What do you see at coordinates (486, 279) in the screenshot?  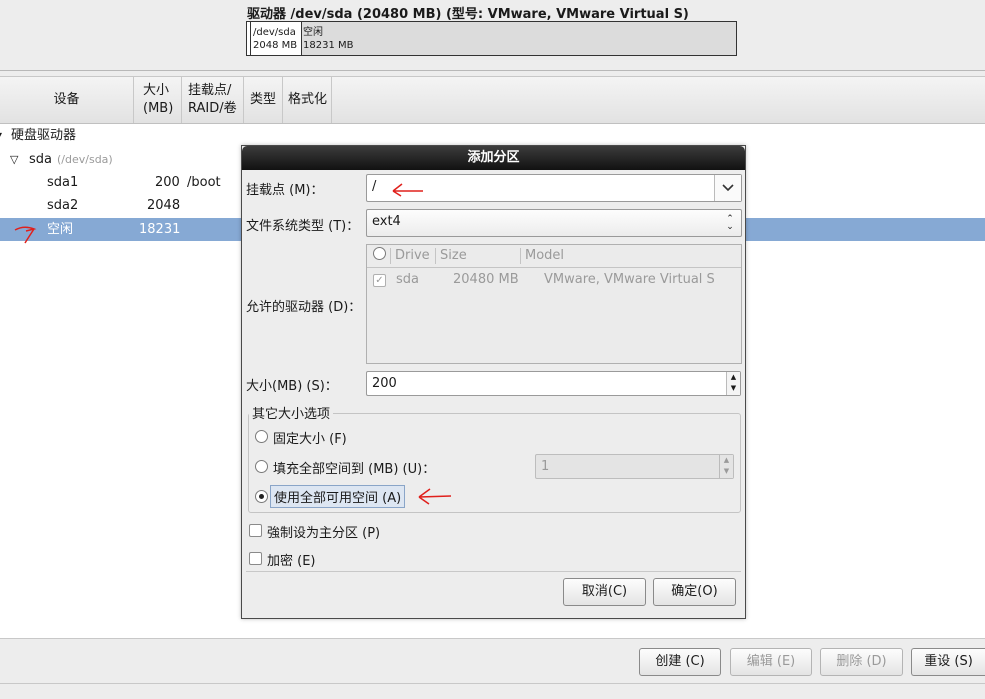 I see `drive-size: 20480 MB` at bounding box center [486, 279].